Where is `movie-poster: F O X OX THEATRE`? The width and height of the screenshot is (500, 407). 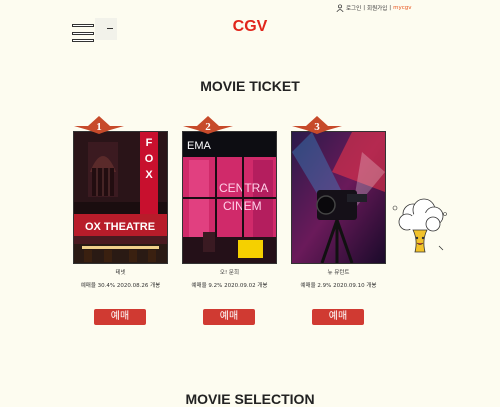 movie-poster: F O X OX THEATRE is located at coordinates (120, 197).